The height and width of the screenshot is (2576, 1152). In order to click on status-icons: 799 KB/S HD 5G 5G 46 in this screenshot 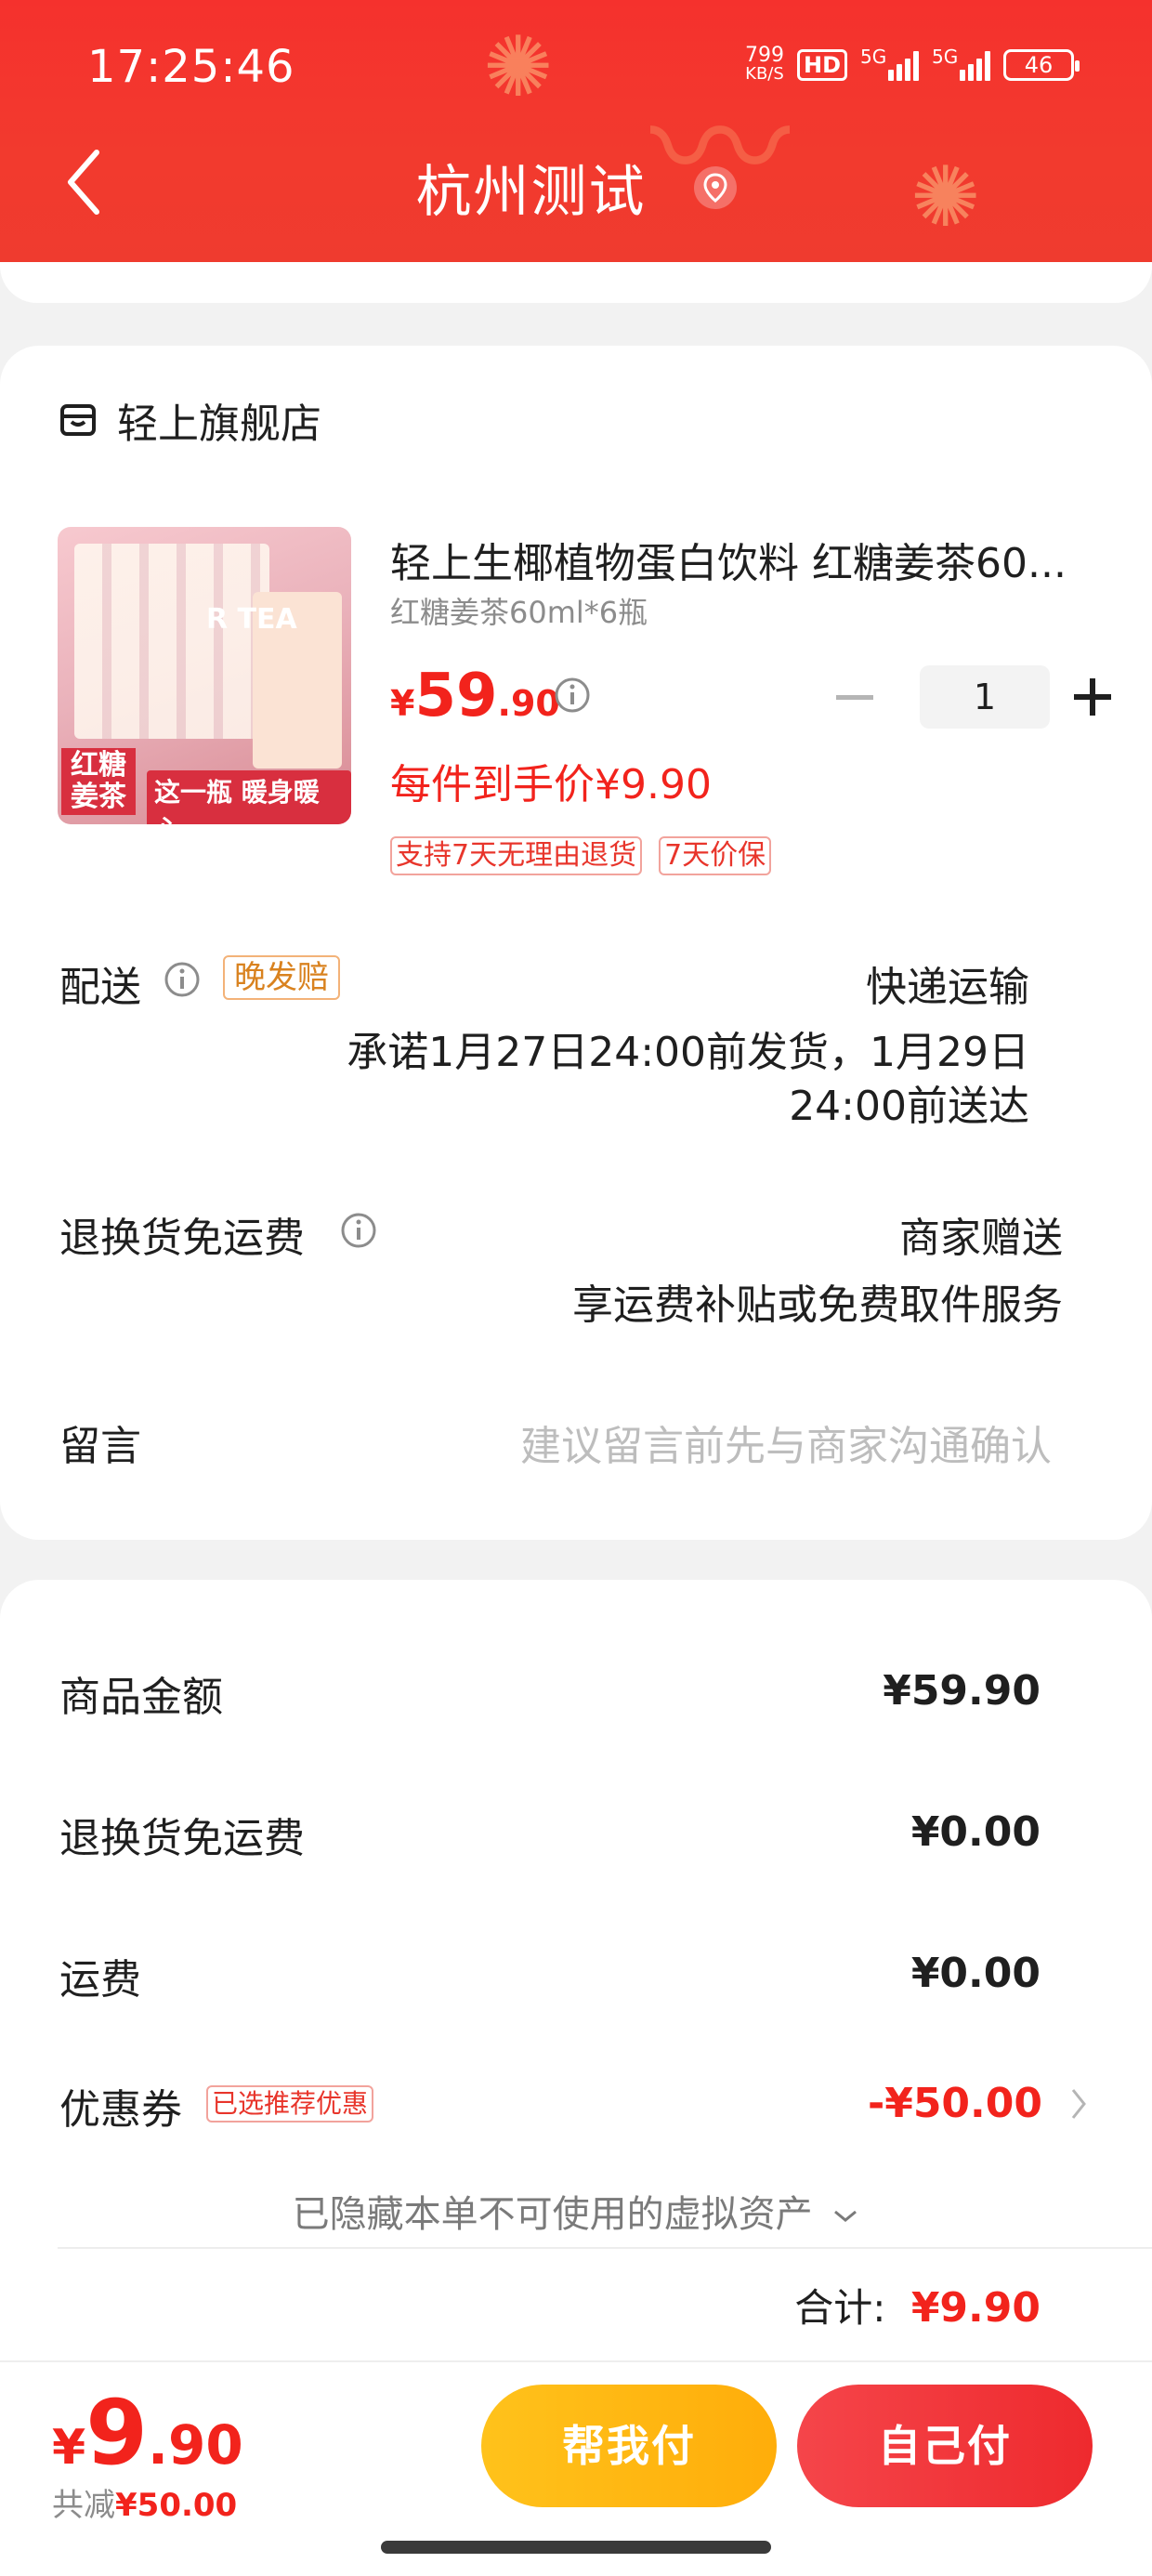, I will do `click(912, 64)`.